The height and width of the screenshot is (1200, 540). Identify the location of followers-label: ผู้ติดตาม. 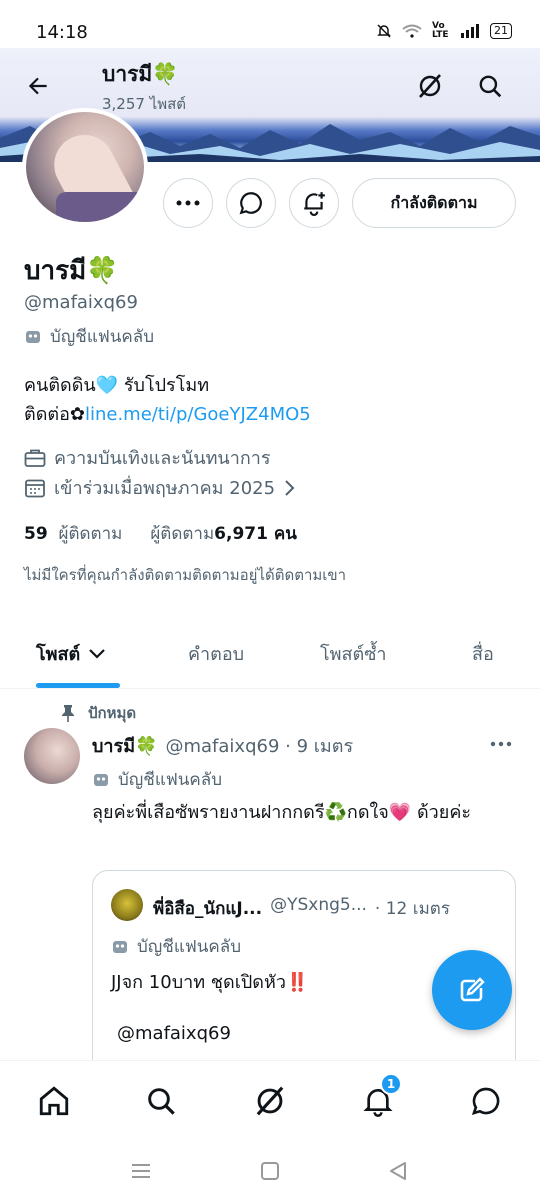
(182, 534).